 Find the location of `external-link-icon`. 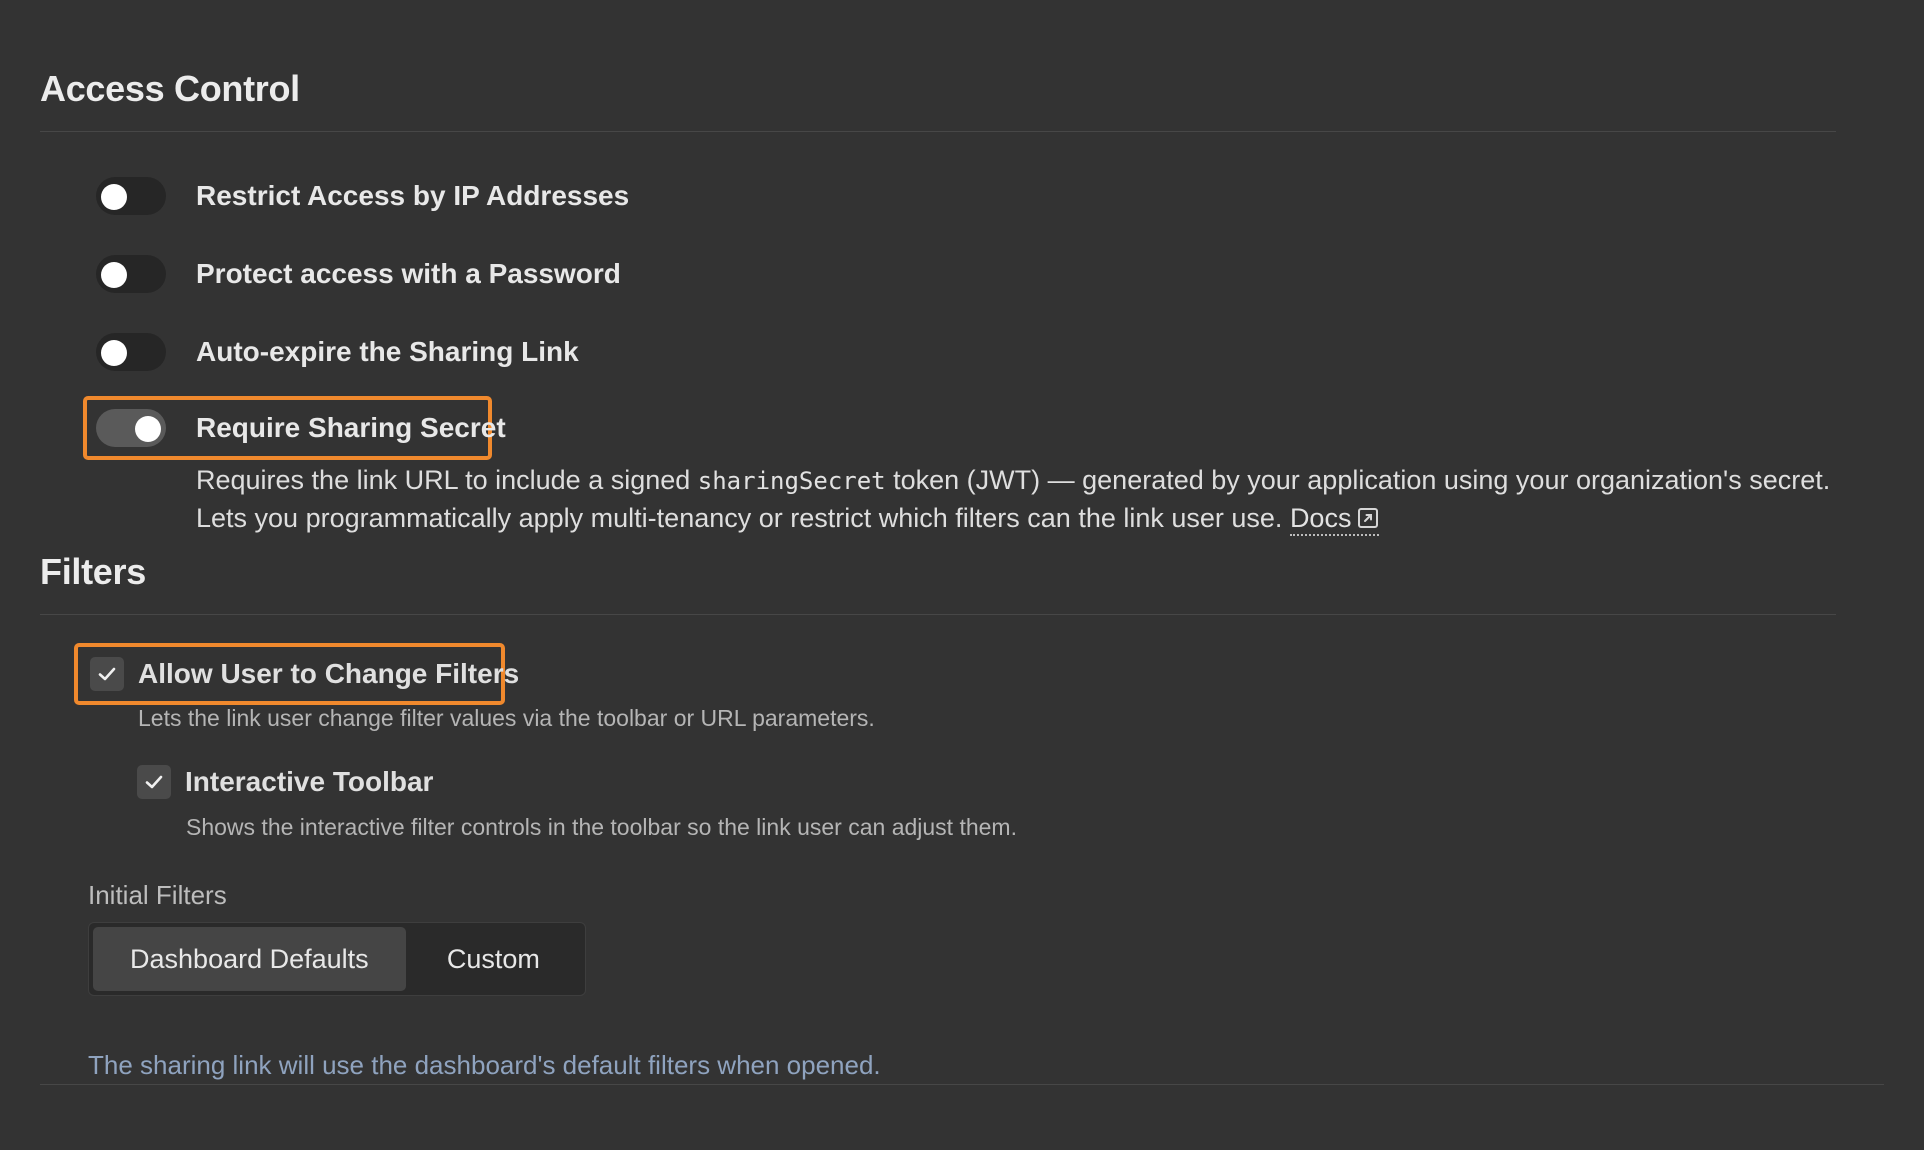

external-link-icon is located at coordinates (1368, 518).